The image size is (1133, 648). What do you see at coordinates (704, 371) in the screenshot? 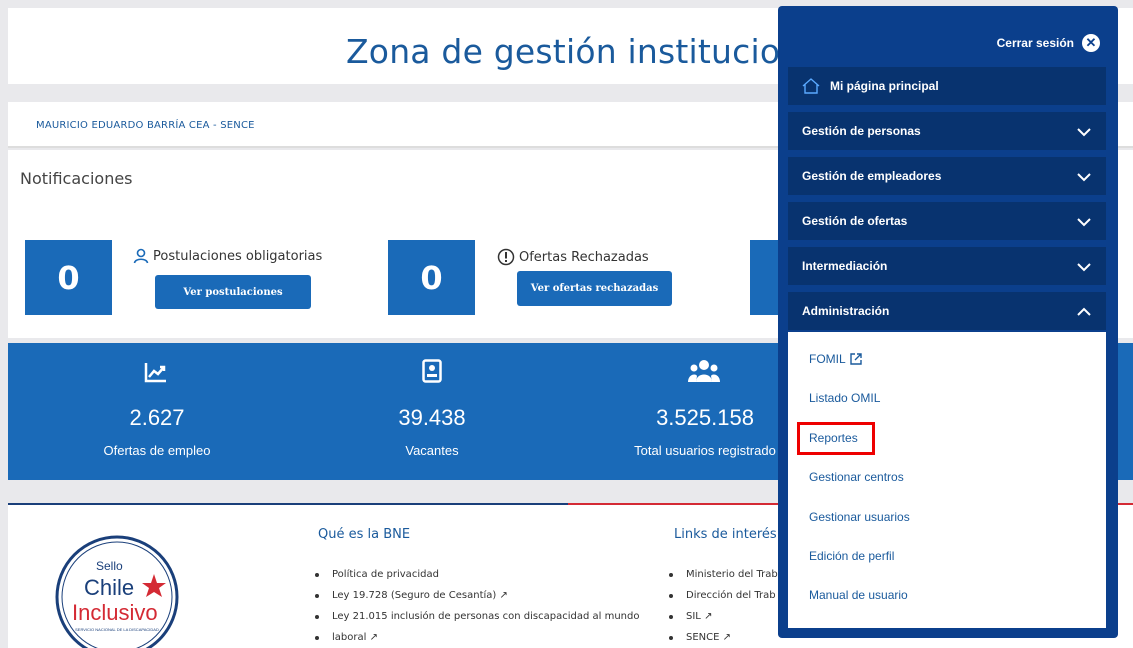
I see `users-icon` at bounding box center [704, 371].